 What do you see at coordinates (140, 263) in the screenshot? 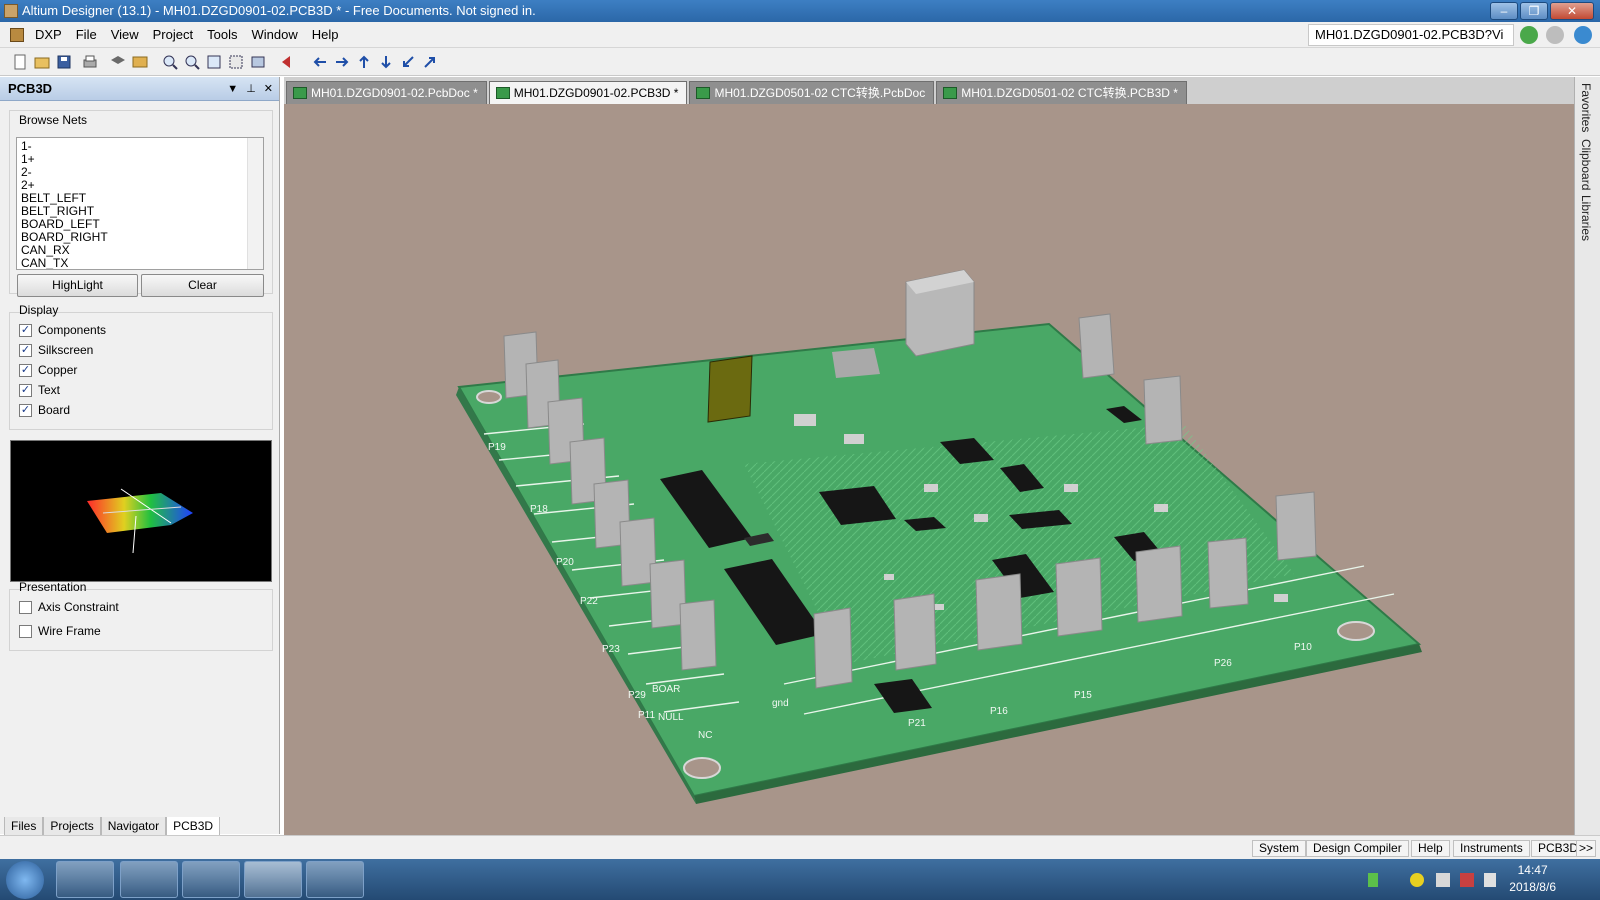
I see `list-item: CAN_TX` at bounding box center [140, 263].